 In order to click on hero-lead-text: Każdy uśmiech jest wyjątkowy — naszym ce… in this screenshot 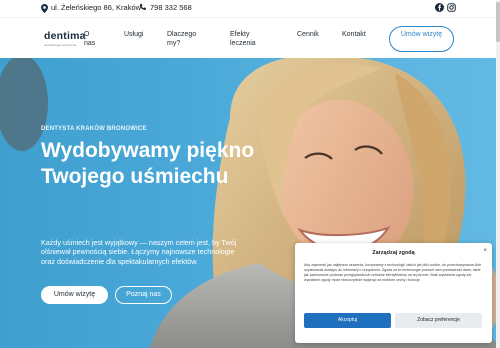, I will do `click(139, 252)`.